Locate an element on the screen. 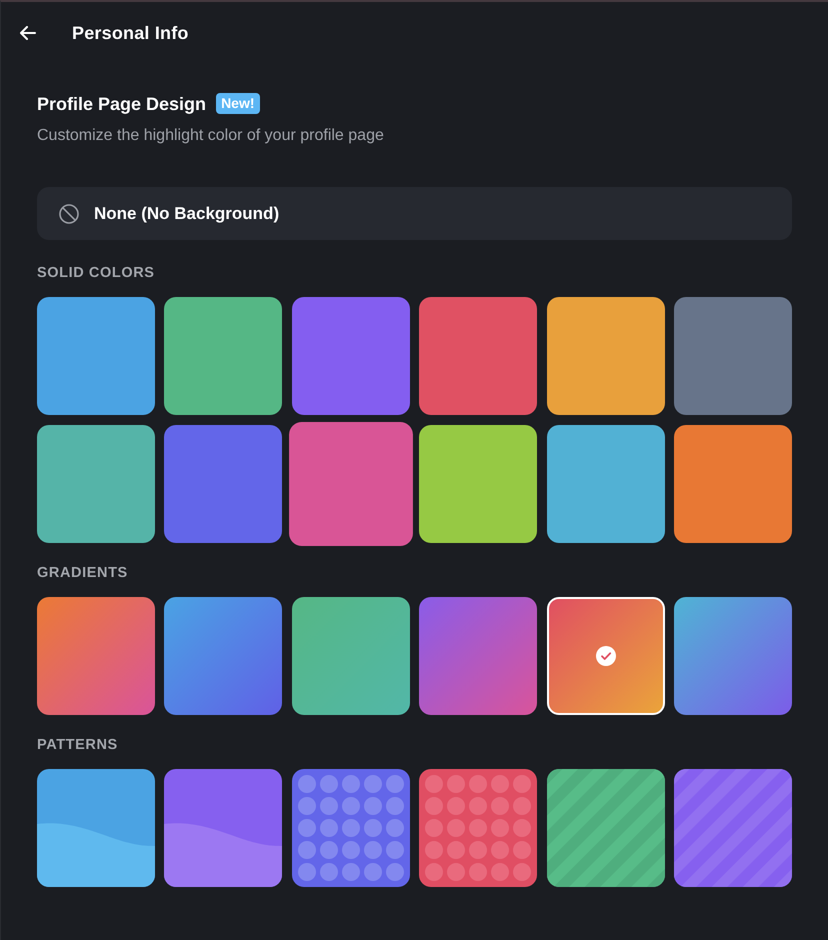 The width and height of the screenshot is (828, 940). group-label: PATTERNS is located at coordinates (78, 745).